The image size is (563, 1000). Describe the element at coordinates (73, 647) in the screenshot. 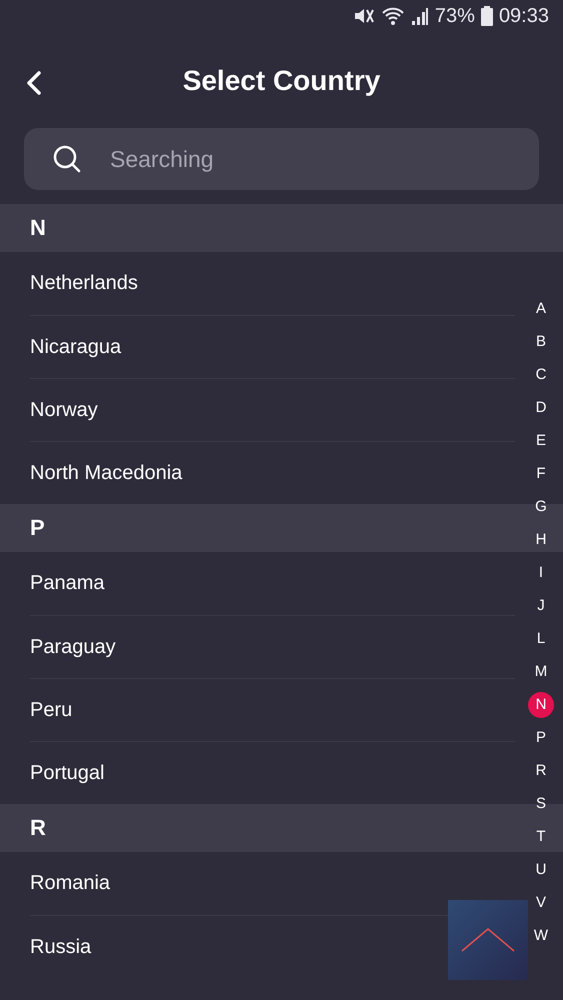

I see `country-item: Paraguay` at that location.